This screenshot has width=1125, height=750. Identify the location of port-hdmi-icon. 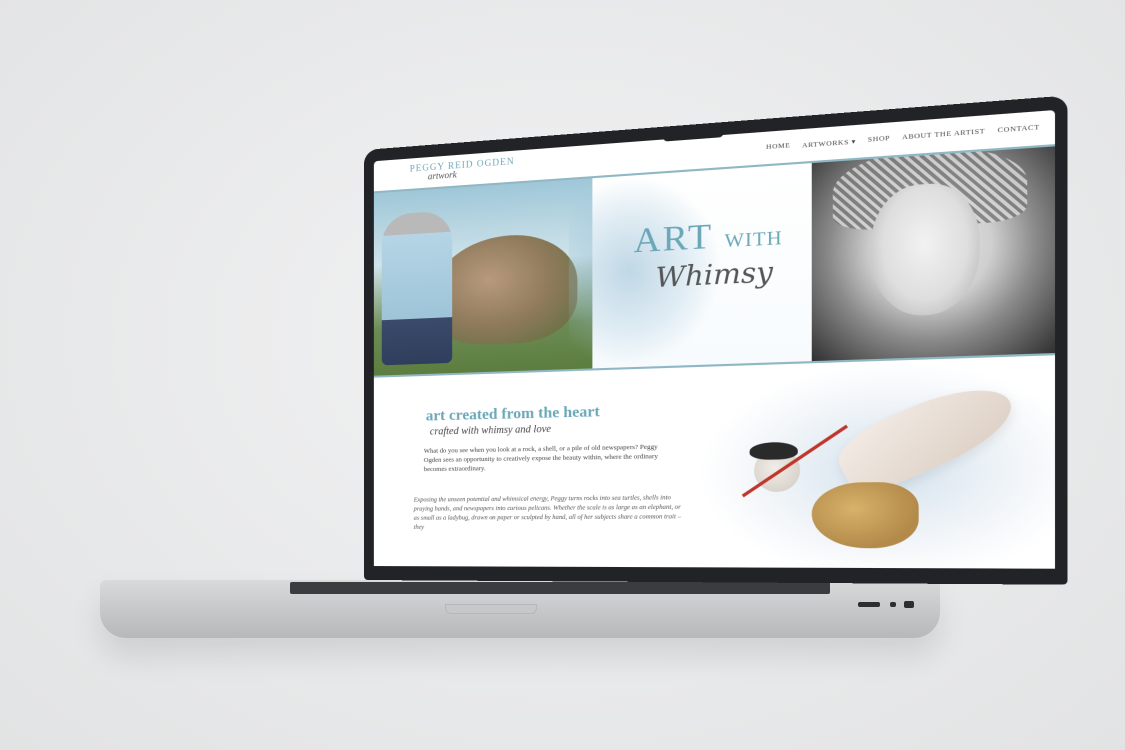
(909, 604).